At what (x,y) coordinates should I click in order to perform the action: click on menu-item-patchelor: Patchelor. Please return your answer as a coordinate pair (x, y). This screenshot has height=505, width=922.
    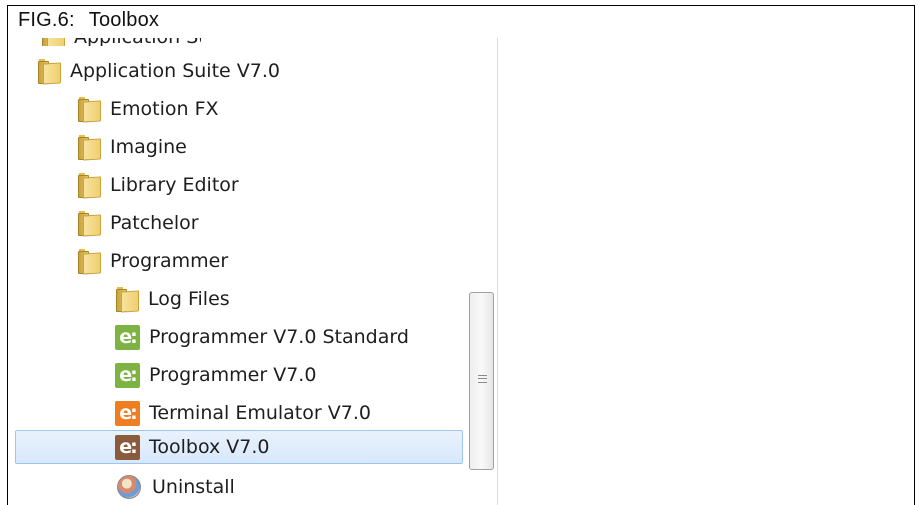
    Looking at the image, I should click on (138, 223).